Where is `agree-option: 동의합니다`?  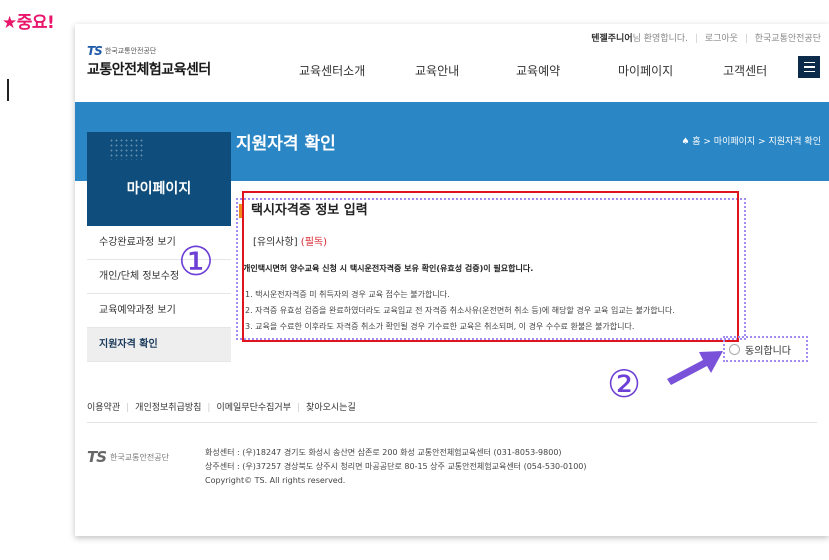
agree-option: 동의합니다 is located at coordinates (760, 349).